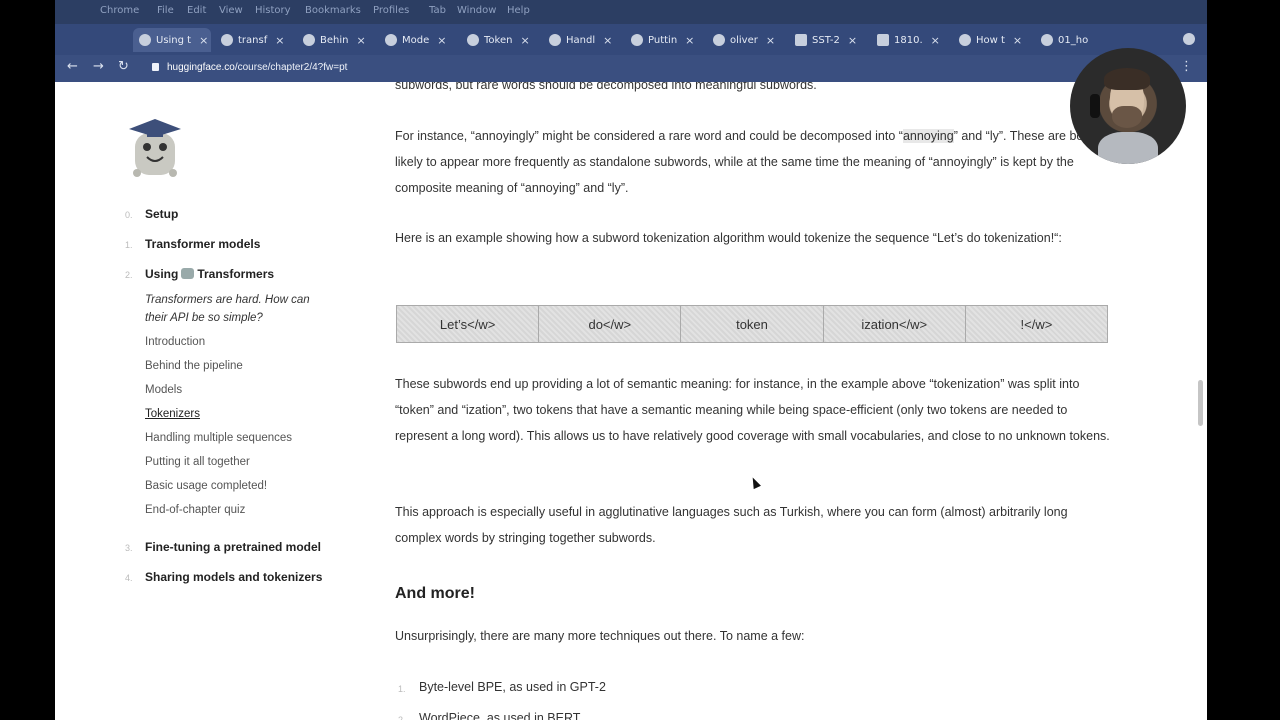  What do you see at coordinates (233, 547) in the screenshot?
I see `chapter-fine-tuning: Fine-tuning a pretrained model` at bounding box center [233, 547].